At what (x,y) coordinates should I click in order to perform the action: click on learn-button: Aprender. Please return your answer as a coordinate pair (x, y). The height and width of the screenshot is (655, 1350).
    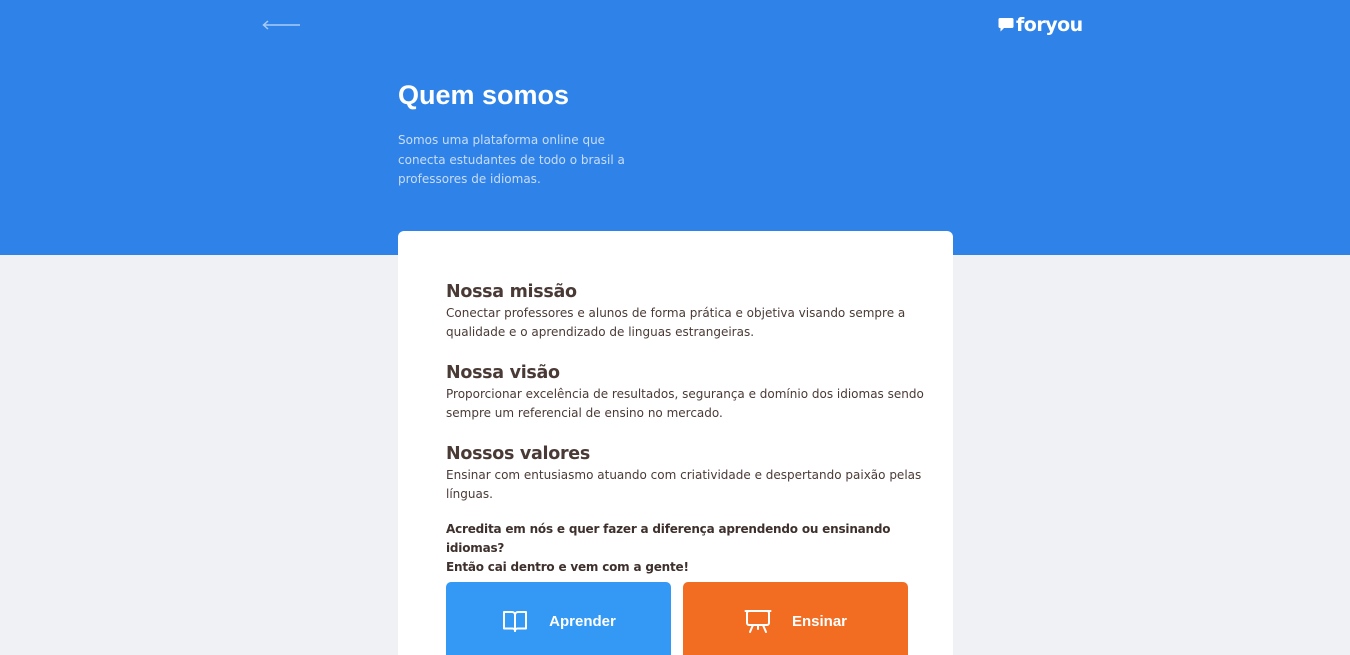
    Looking at the image, I should click on (558, 618).